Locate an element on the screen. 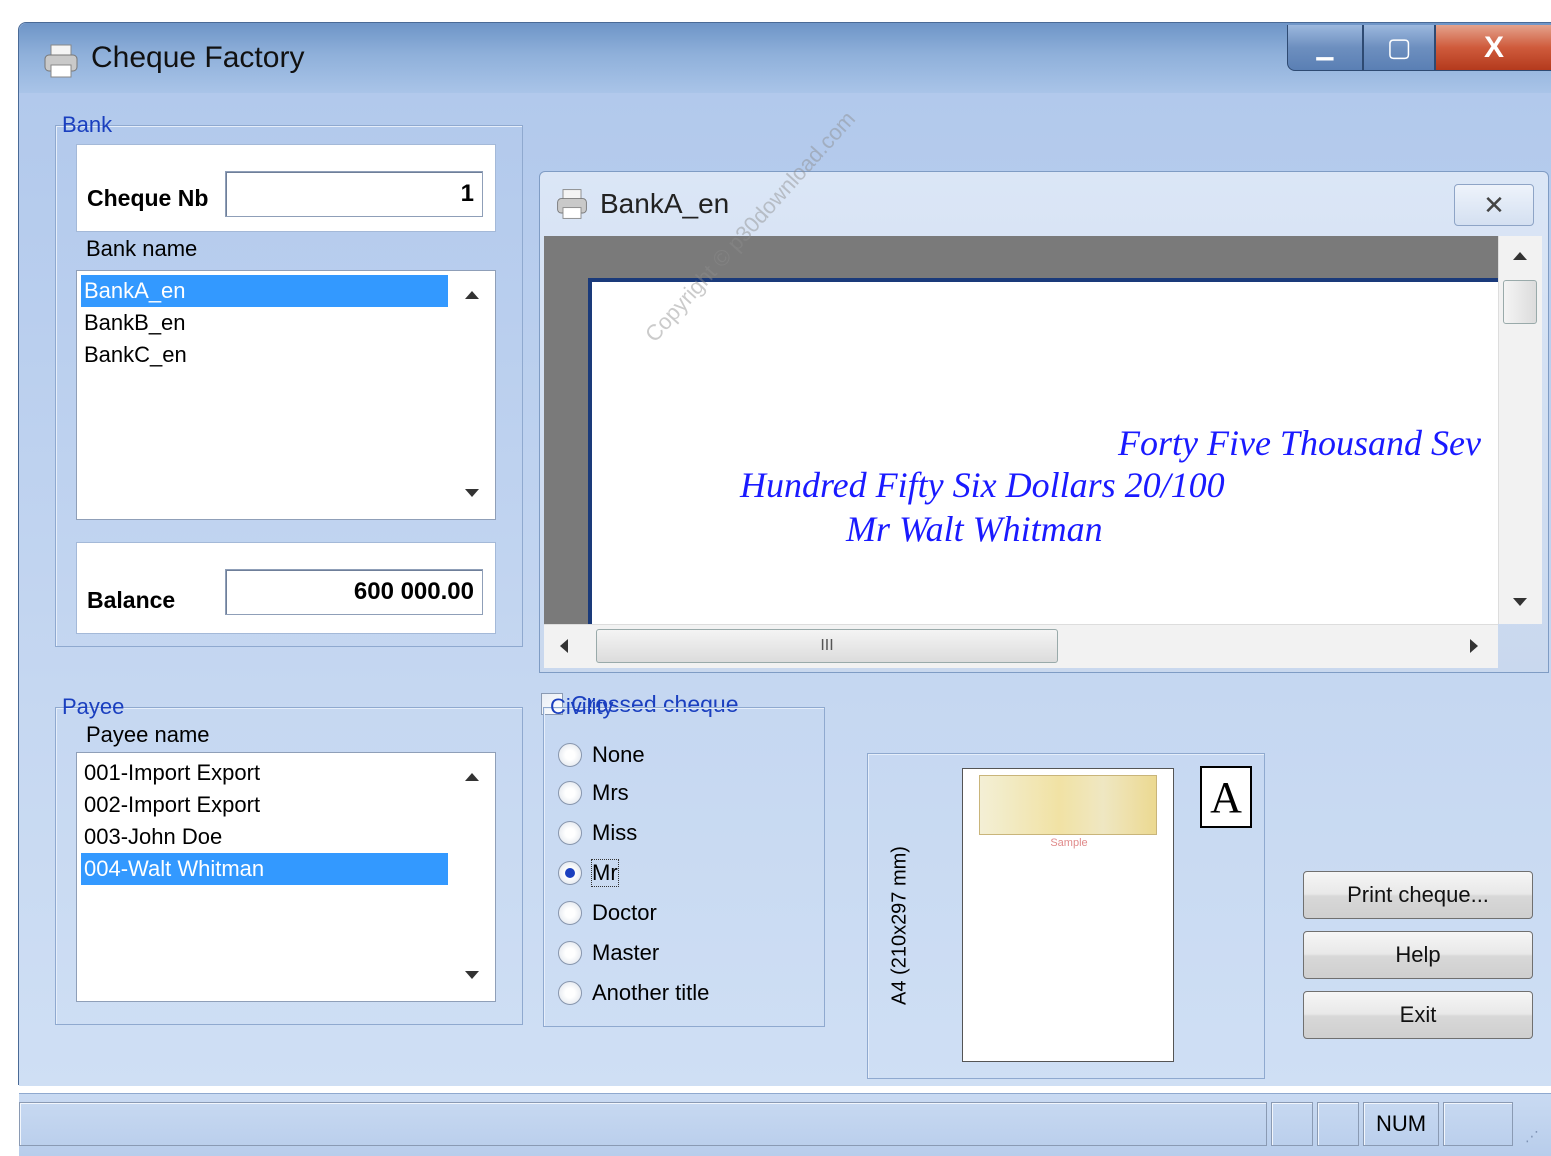  civility-label: Mr is located at coordinates (605, 873).